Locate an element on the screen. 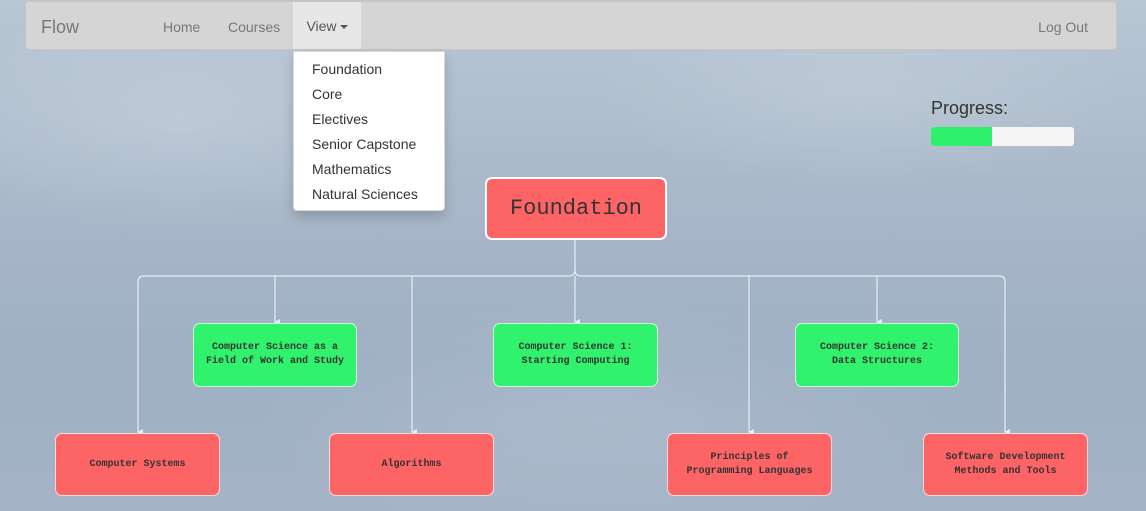  menu-item-electives: Electives is located at coordinates (340, 119).